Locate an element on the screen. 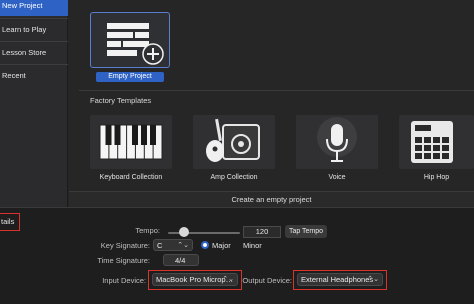 This screenshot has width=474, height=304. output-device-label: Output Device: is located at coordinates (267, 280).